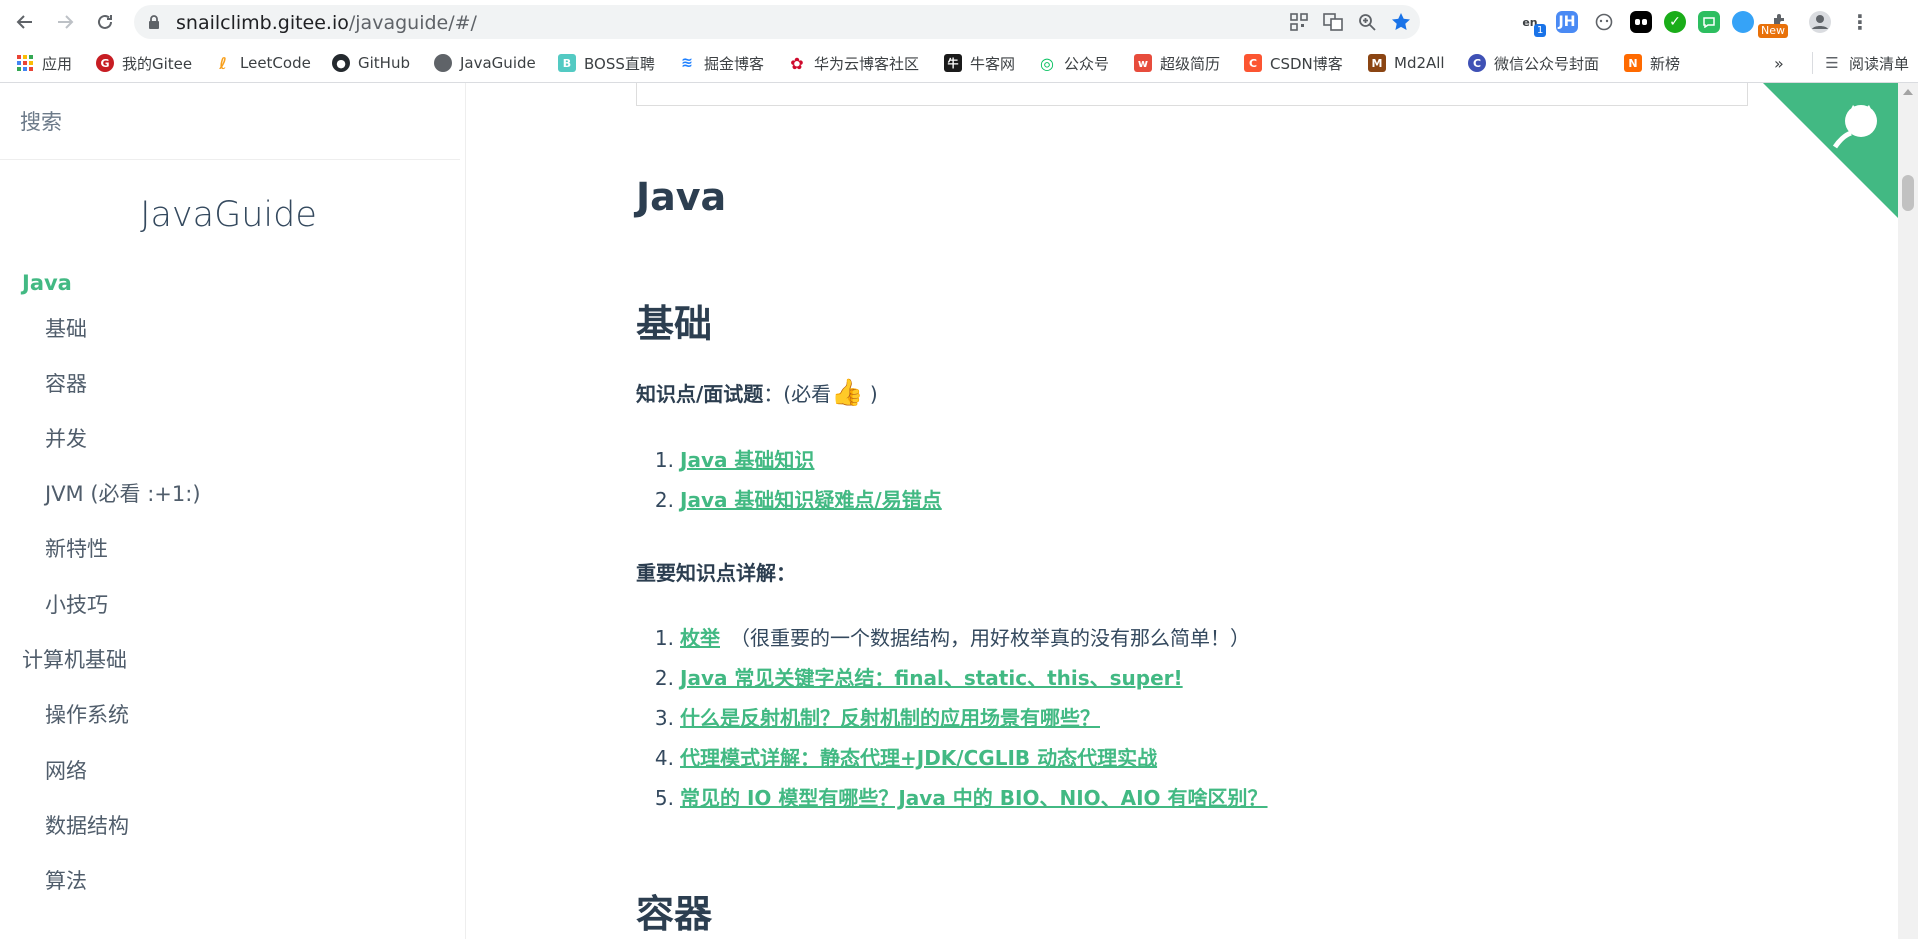  What do you see at coordinates (990, 638) in the screenshot?
I see `enum-note: （很重要的一个数据结构，用好枚举真的没有那么简单！）` at bounding box center [990, 638].